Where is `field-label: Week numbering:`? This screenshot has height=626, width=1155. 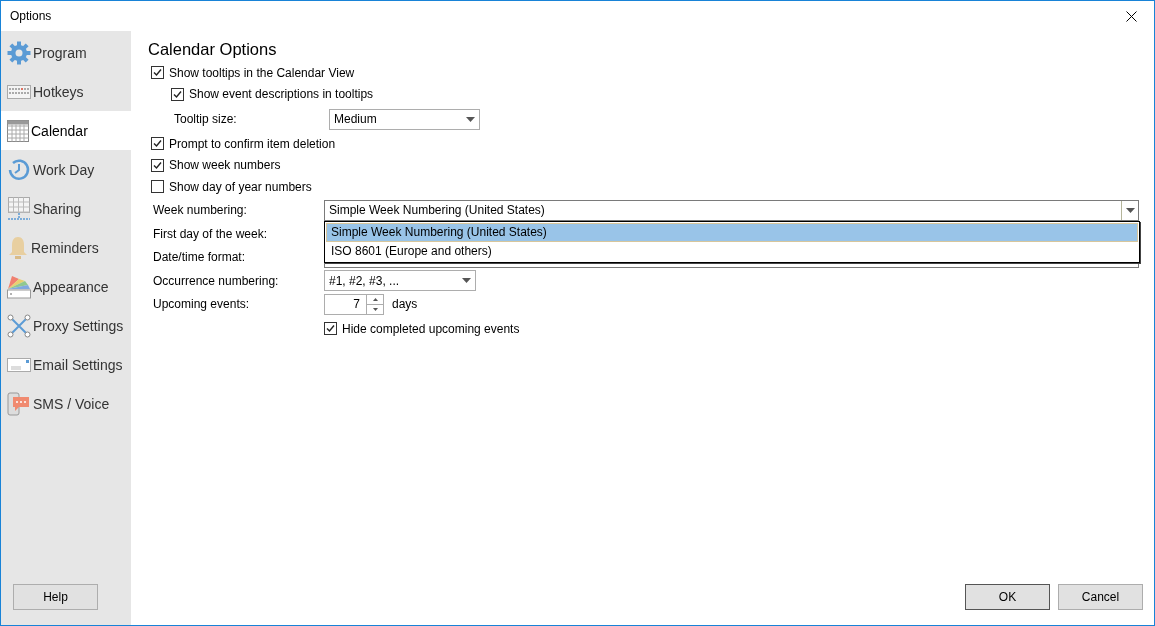 field-label: Week numbering: is located at coordinates (200, 210).